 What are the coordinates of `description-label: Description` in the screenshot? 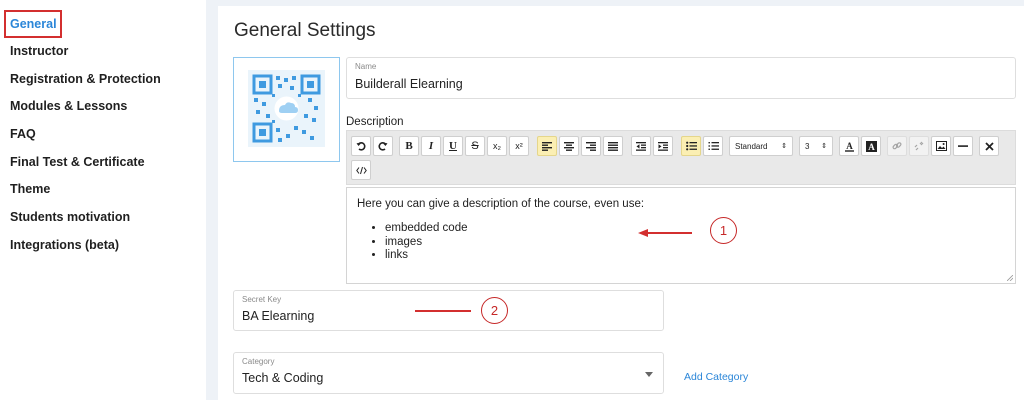 It's located at (375, 122).